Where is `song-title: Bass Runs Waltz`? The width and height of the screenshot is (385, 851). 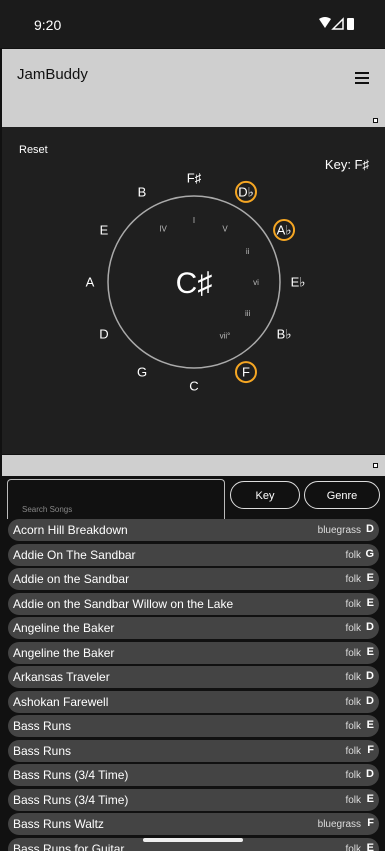
song-title: Bass Runs Waltz is located at coordinates (58, 824).